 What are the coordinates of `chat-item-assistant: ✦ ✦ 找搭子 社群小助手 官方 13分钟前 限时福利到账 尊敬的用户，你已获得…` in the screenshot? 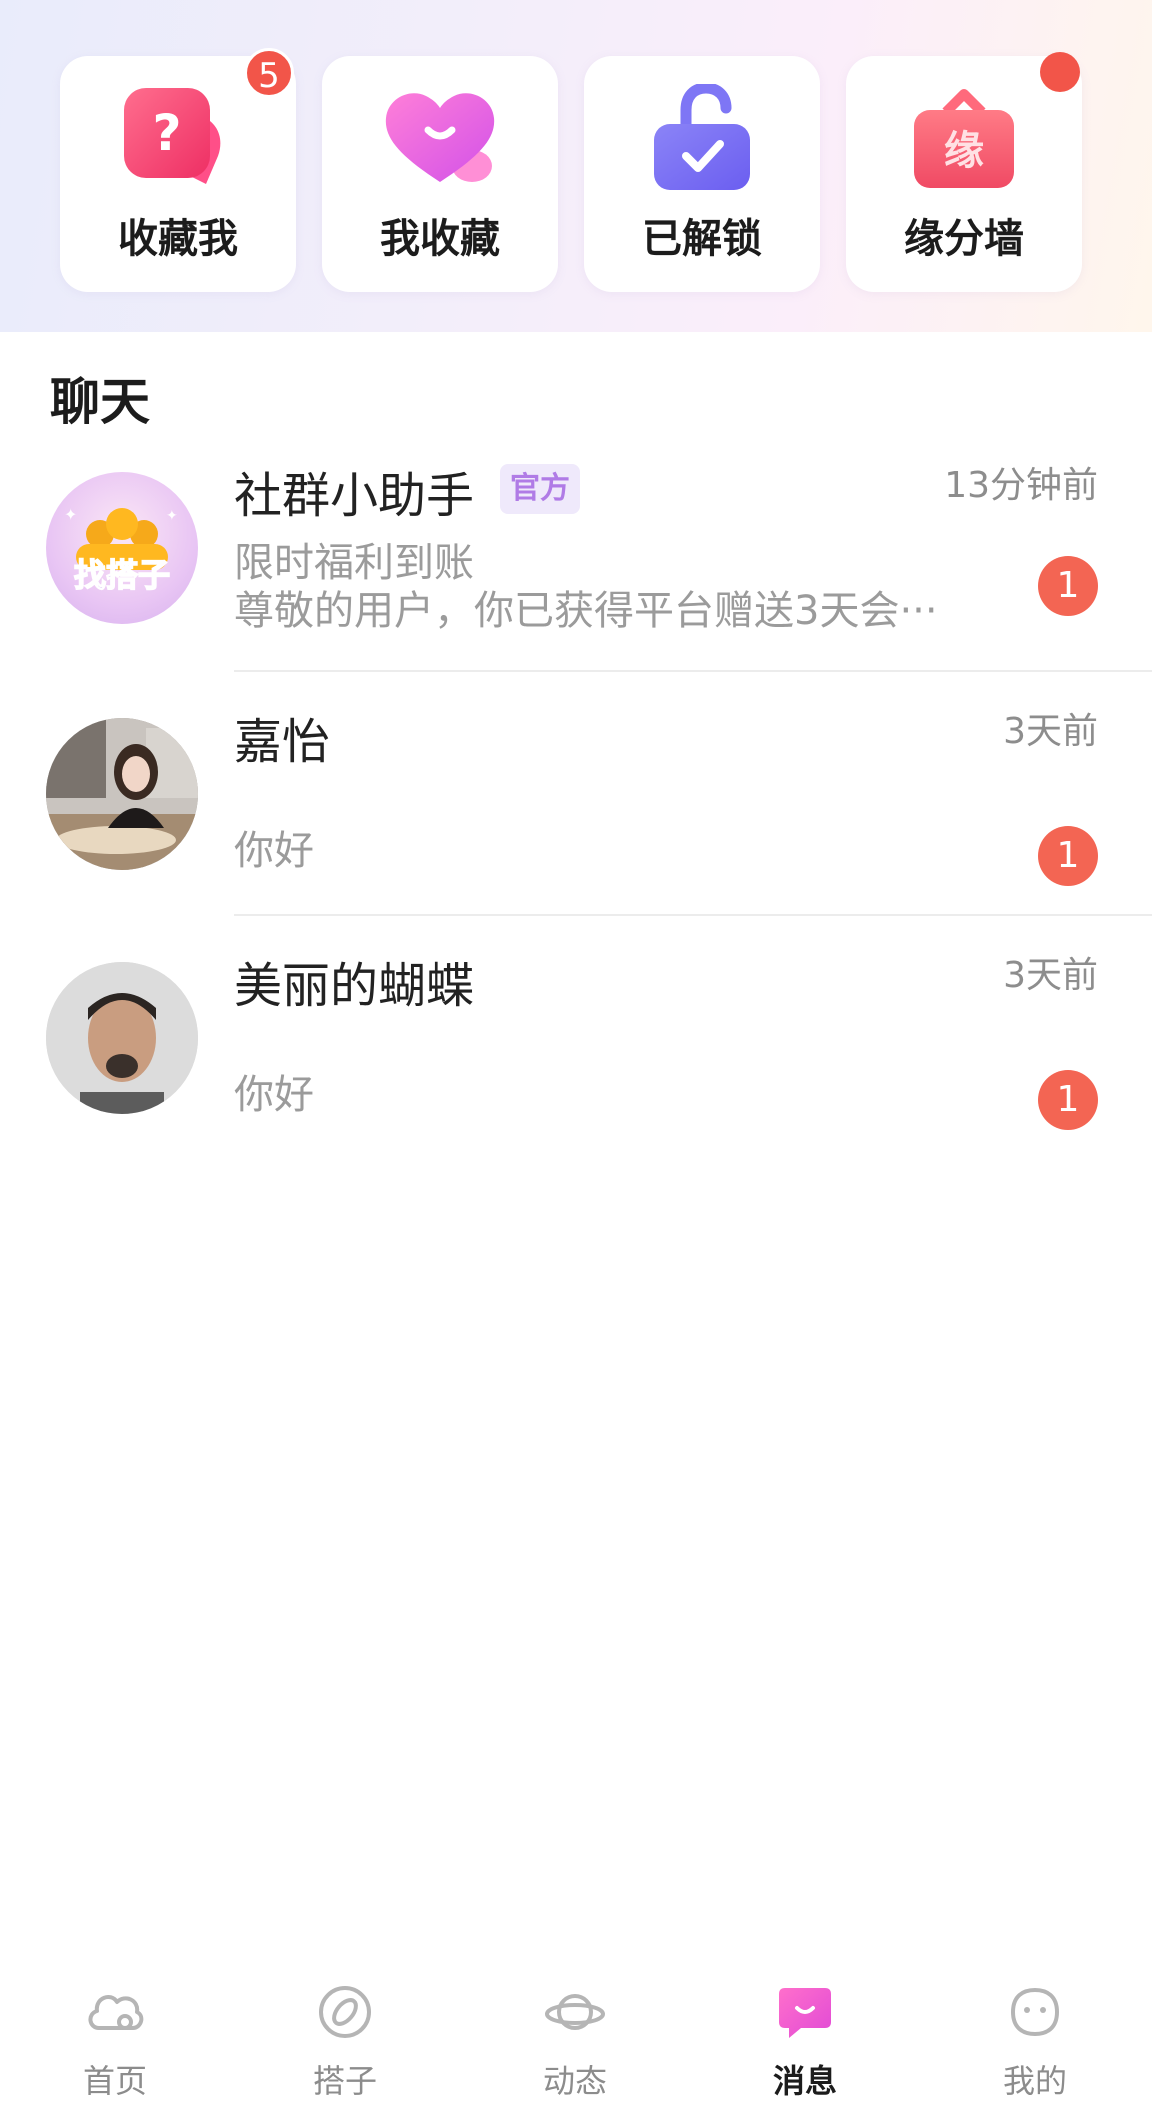 It's located at (576, 548).